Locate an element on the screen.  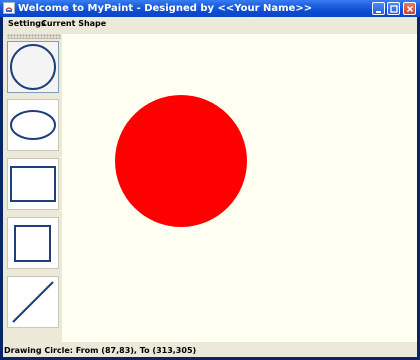
circle-tool-button is located at coordinates (33, 67).